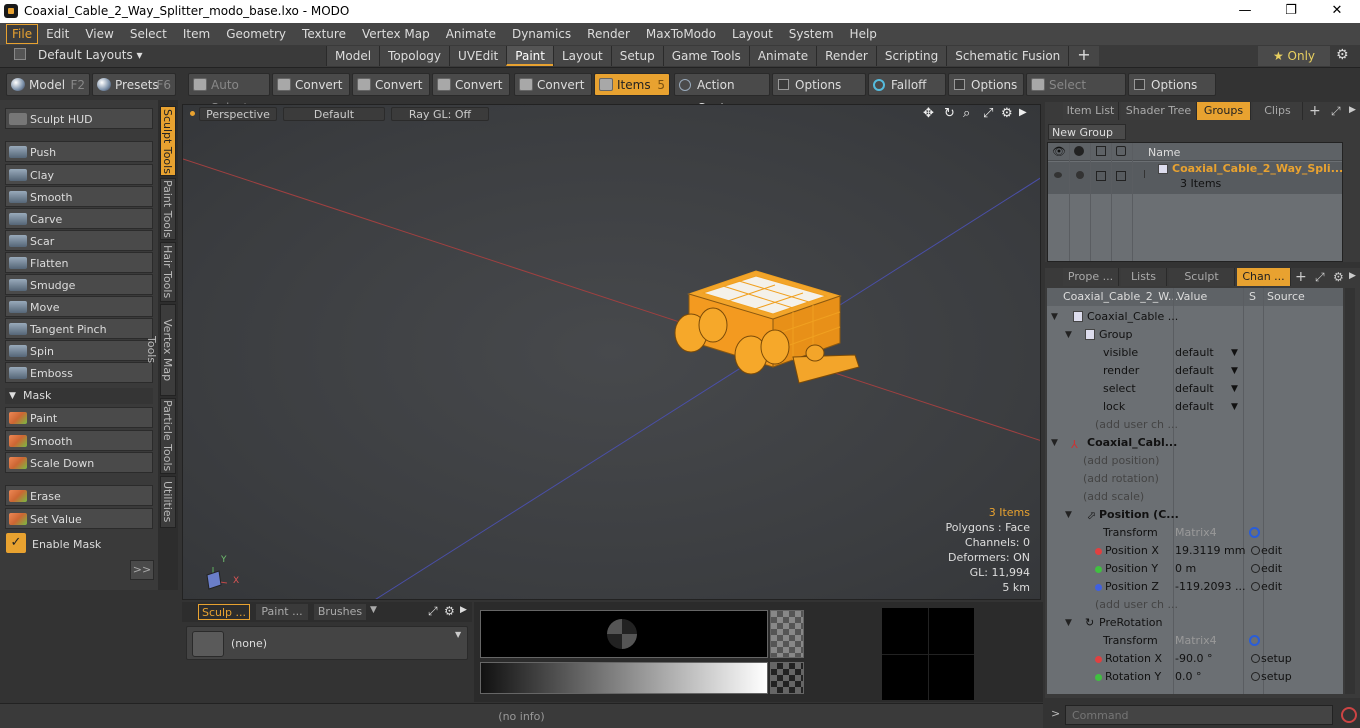 The width and height of the screenshot is (1360, 728). What do you see at coordinates (782, 56) in the screenshot?
I see `tab-animate: Animate` at bounding box center [782, 56].